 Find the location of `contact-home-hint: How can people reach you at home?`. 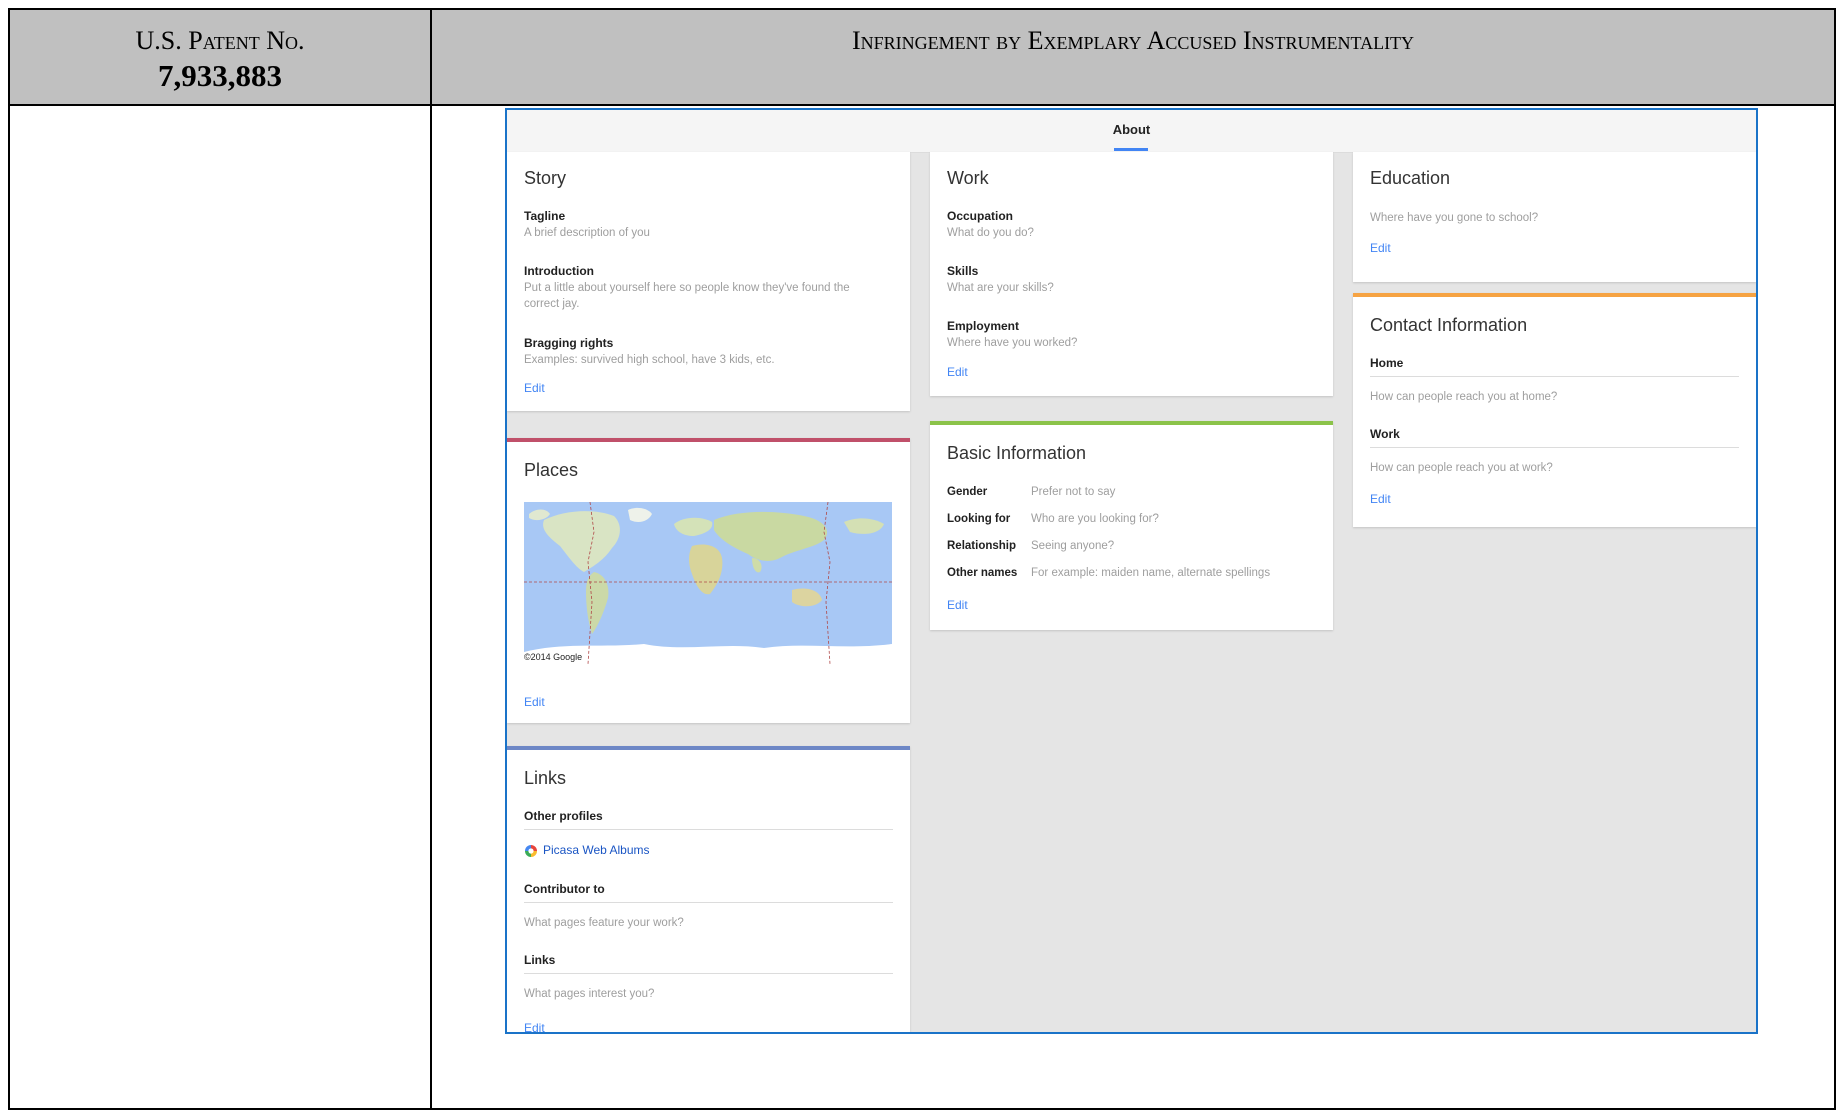

contact-home-hint: How can people reach you at home? is located at coordinates (1464, 397).